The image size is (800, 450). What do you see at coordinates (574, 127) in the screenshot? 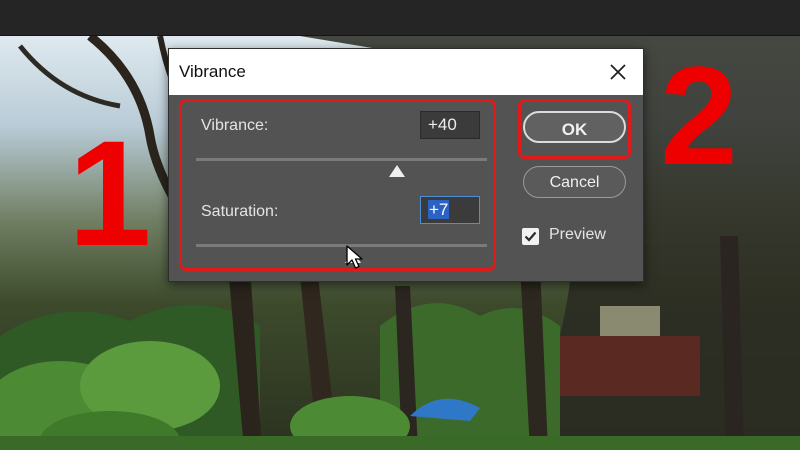
I see `ok-button: OK` at bounding box center [574, 127].